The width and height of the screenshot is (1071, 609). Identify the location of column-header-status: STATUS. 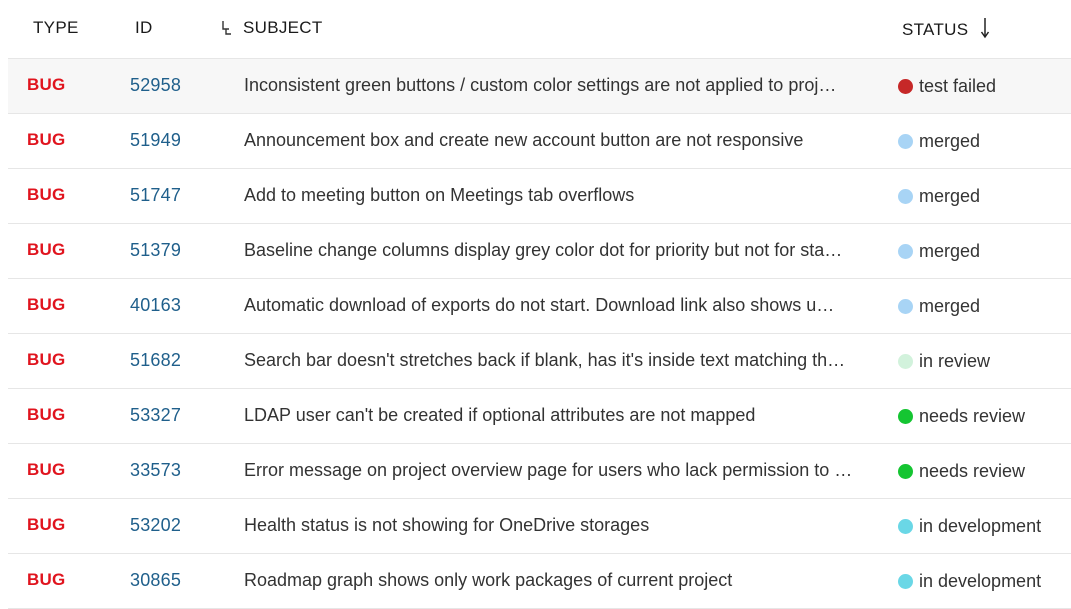
(946, 30).